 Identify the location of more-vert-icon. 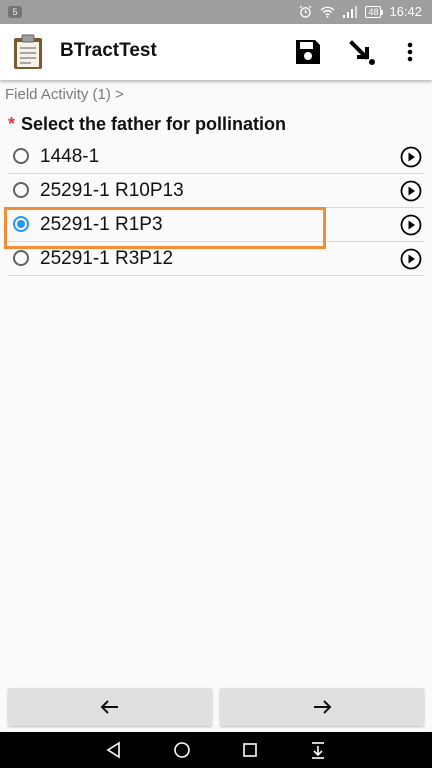
(410, 52).